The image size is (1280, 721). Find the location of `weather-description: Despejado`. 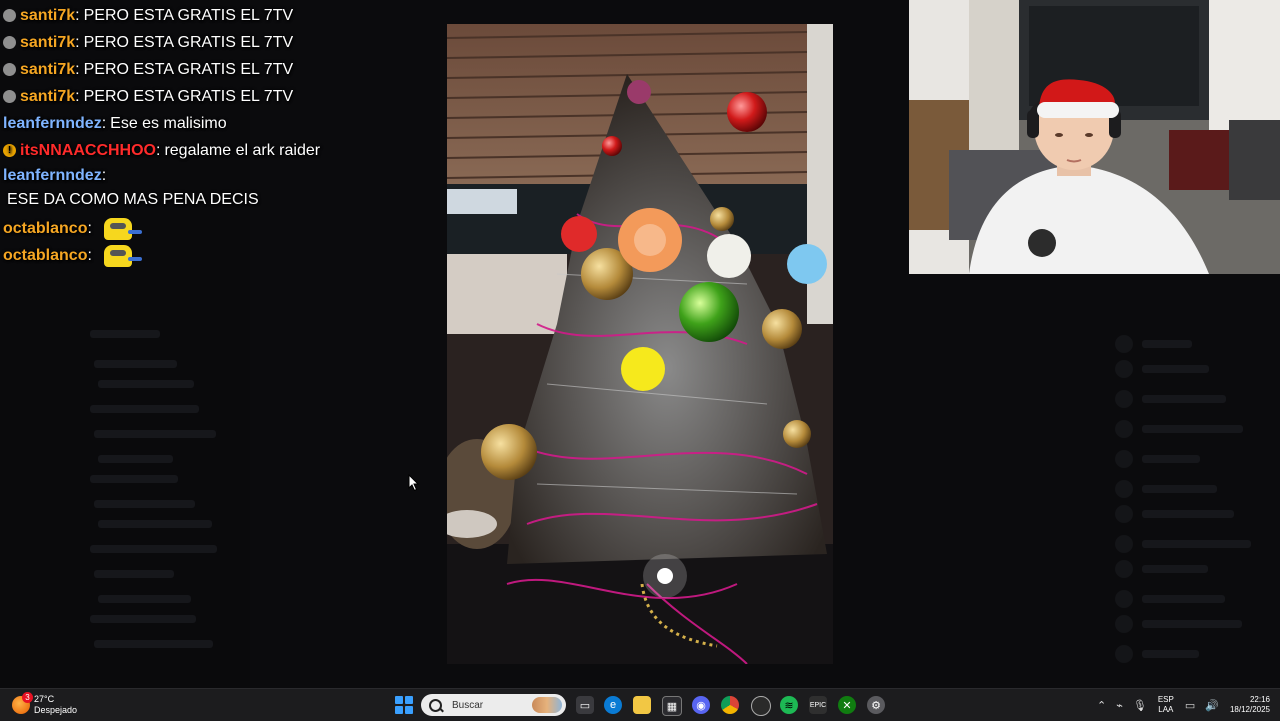

weather-description: Despejado is located at coordinates (56, 710).